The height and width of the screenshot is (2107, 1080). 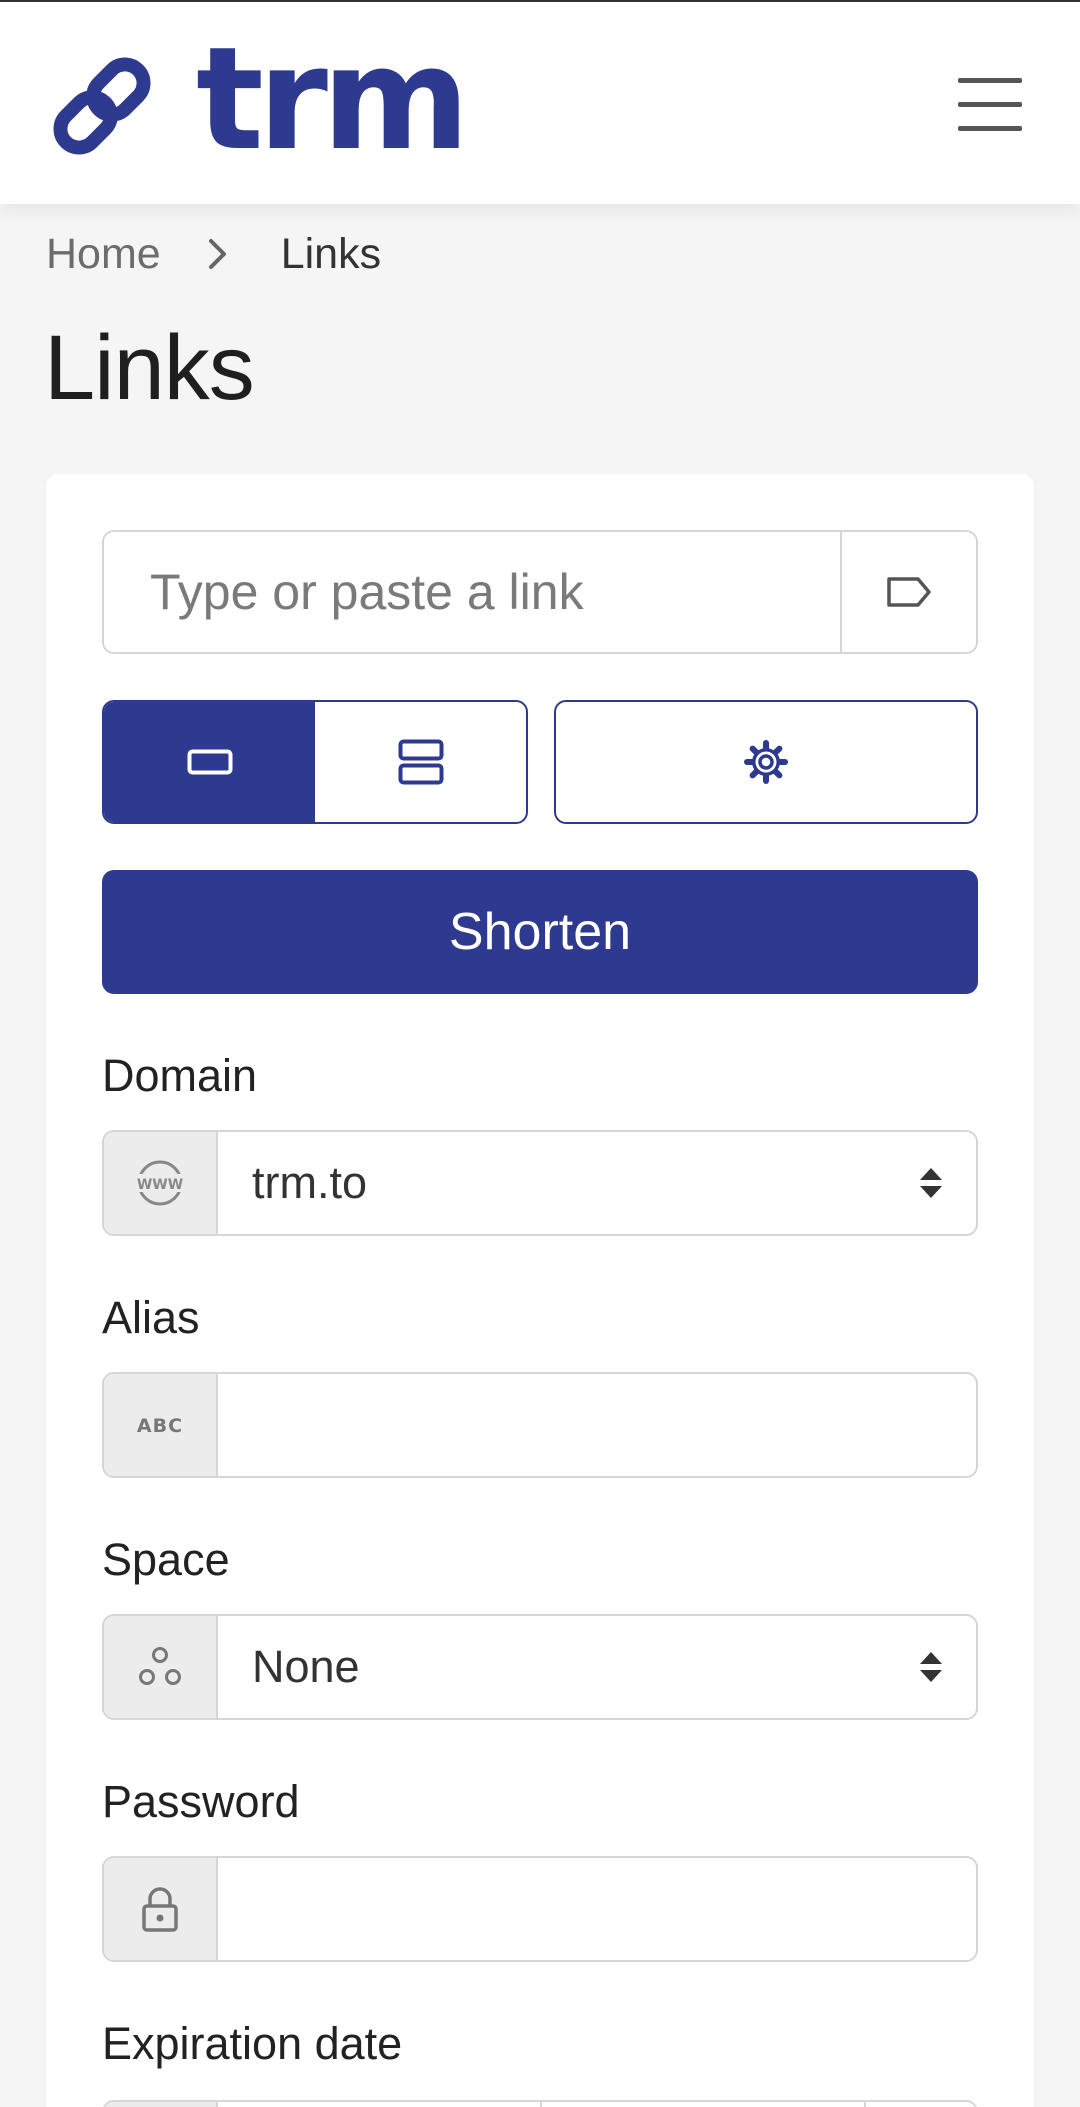 I want to click on space-select-value: None, so click(x=306, y=1666).